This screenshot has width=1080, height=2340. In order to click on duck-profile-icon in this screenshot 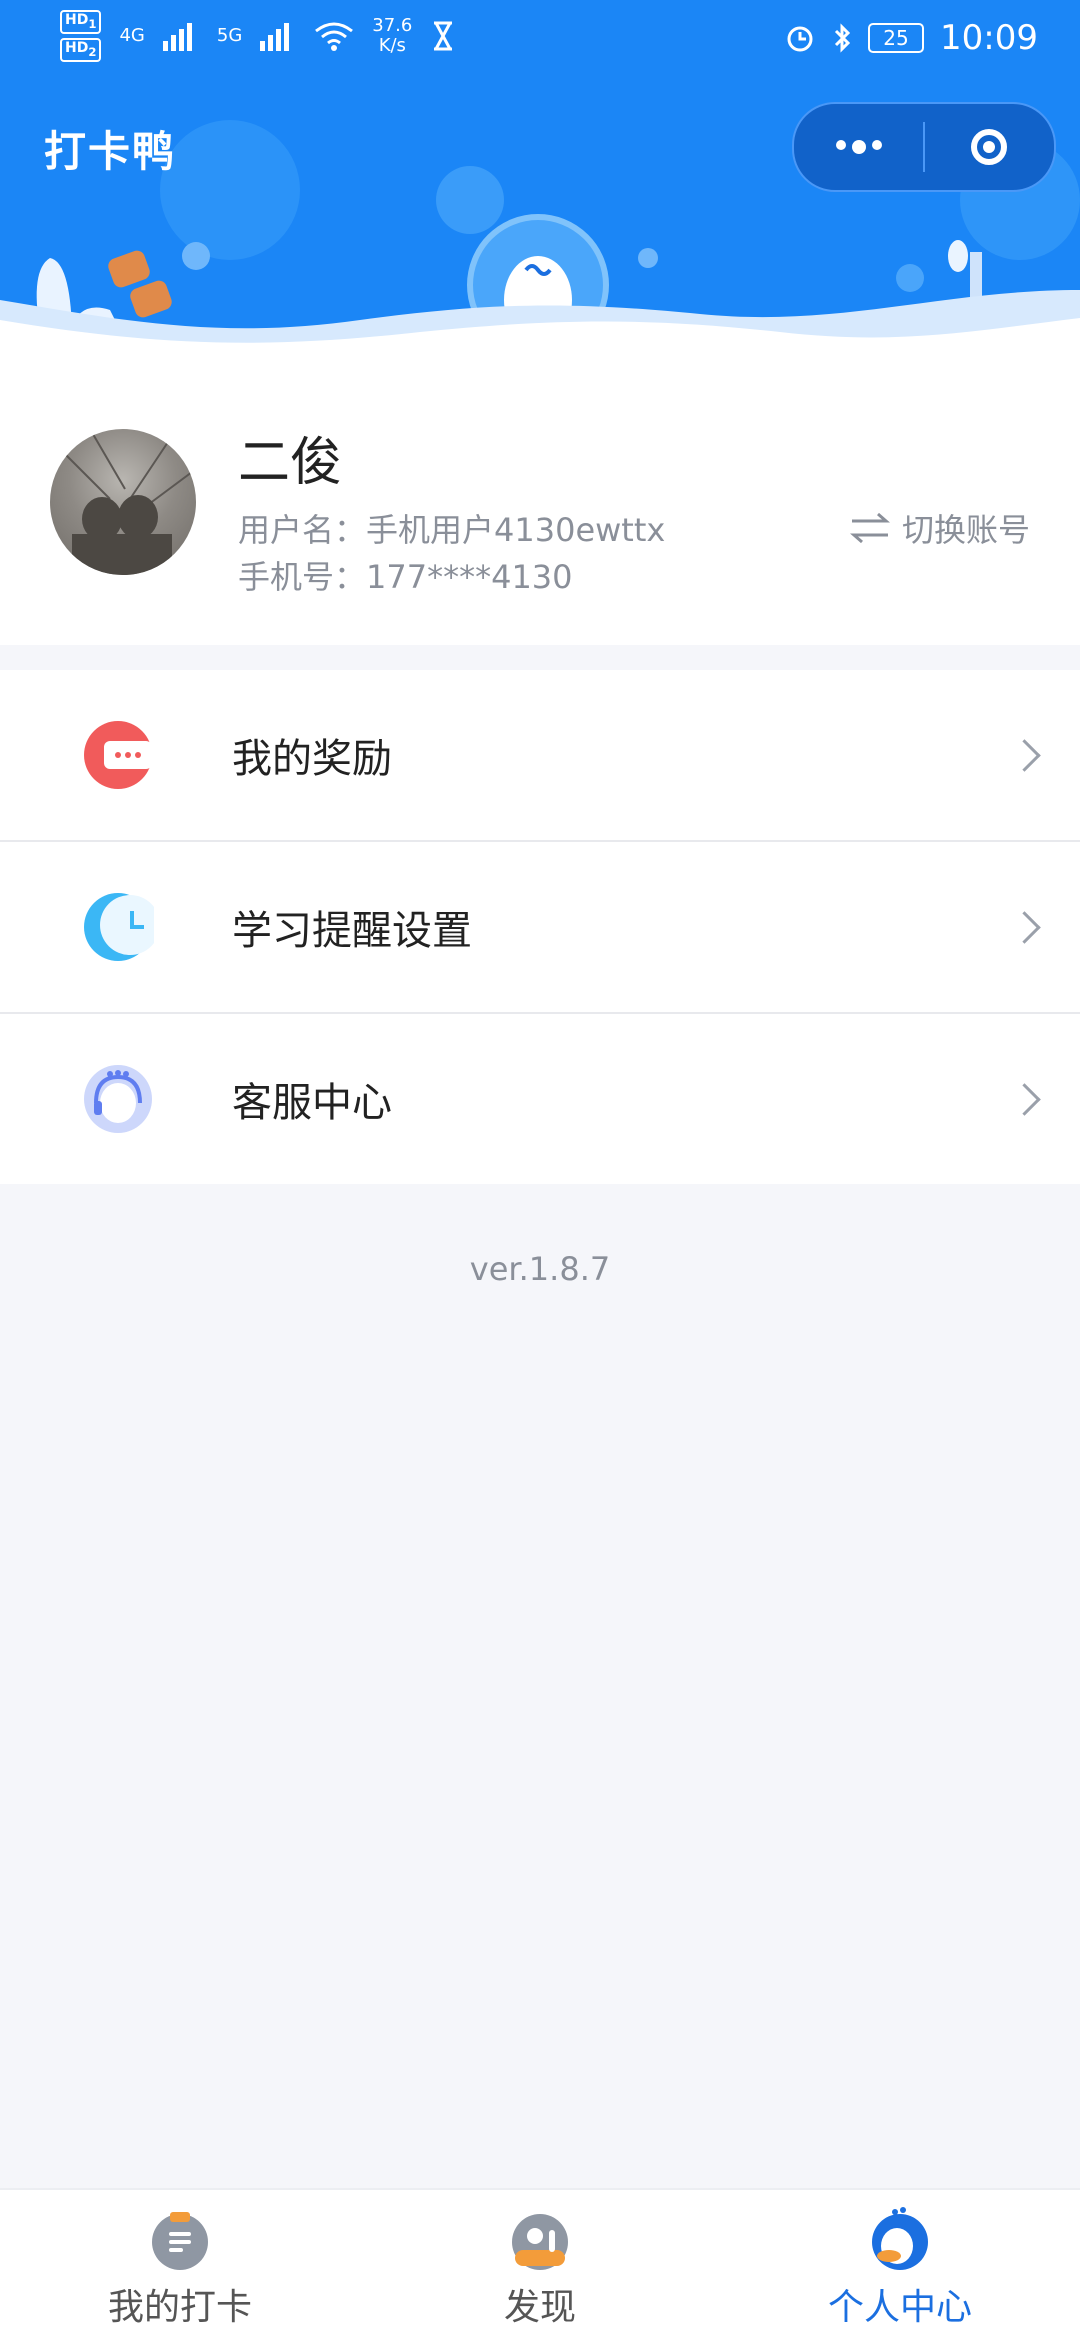, I will do `click(900, 2238)`.